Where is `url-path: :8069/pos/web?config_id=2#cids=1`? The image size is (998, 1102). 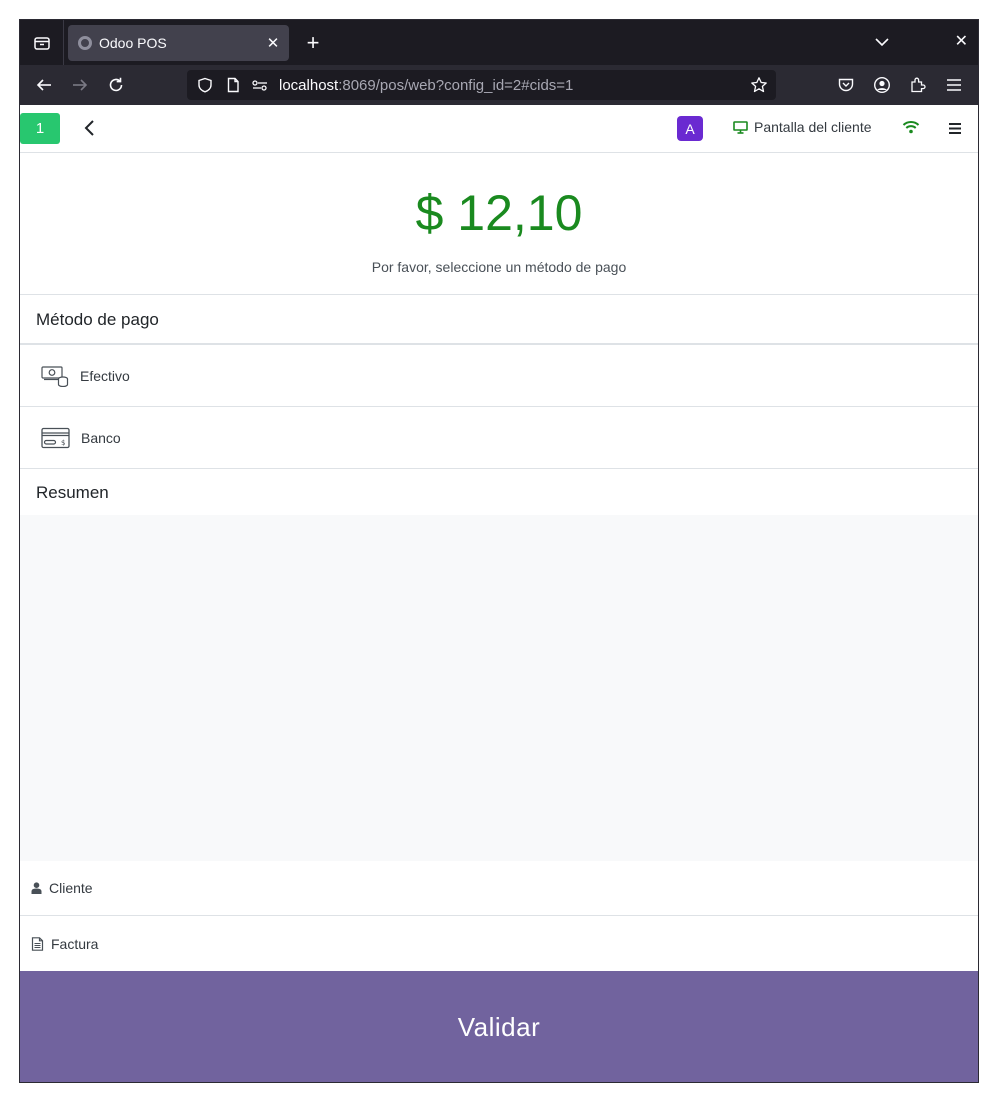
url-path: :8069/pos/web?config_id=2#cids=1 is located at coordinates (456, 85).